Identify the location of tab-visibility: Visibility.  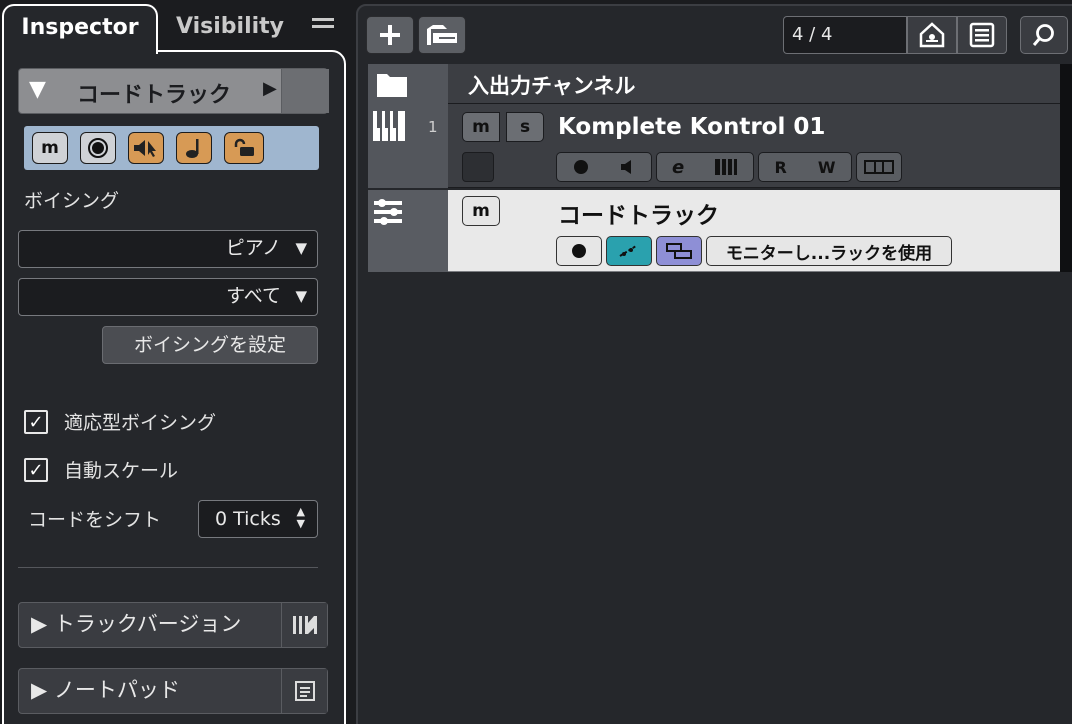
(230, 27).